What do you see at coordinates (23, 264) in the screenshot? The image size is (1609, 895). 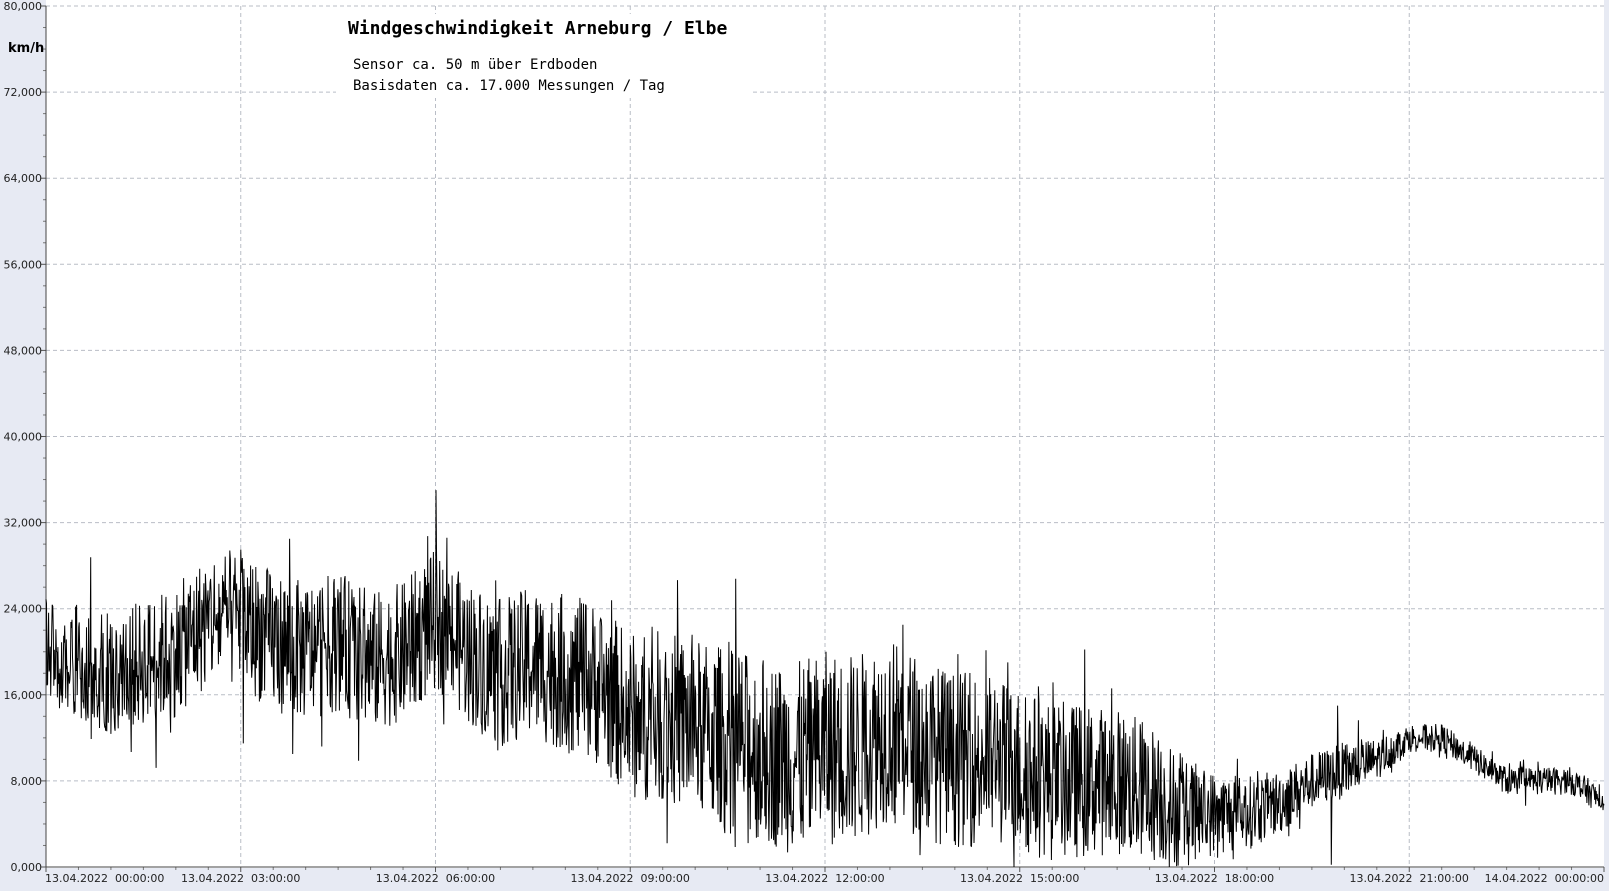 I see `y-tick-label: 56,000` at bounding box center [23, 264].